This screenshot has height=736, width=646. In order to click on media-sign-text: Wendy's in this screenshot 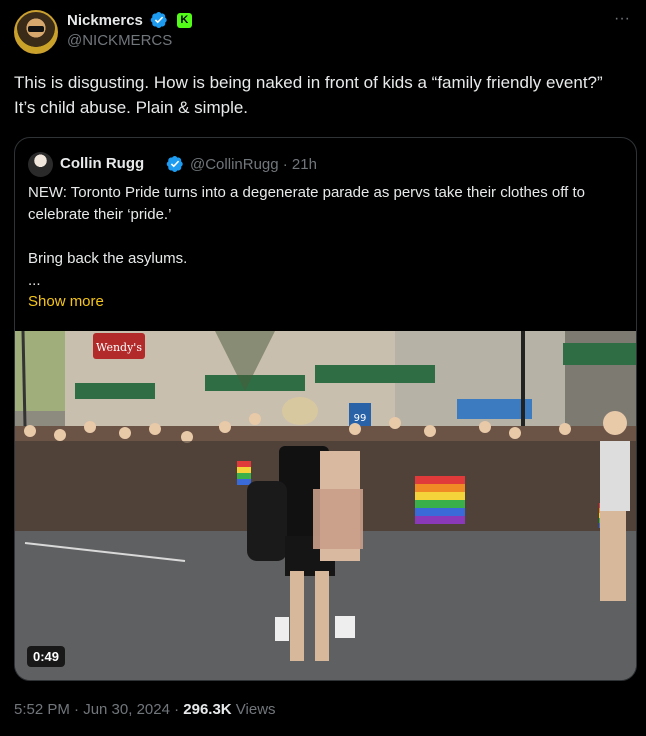, I will do `click(119, 347)`.